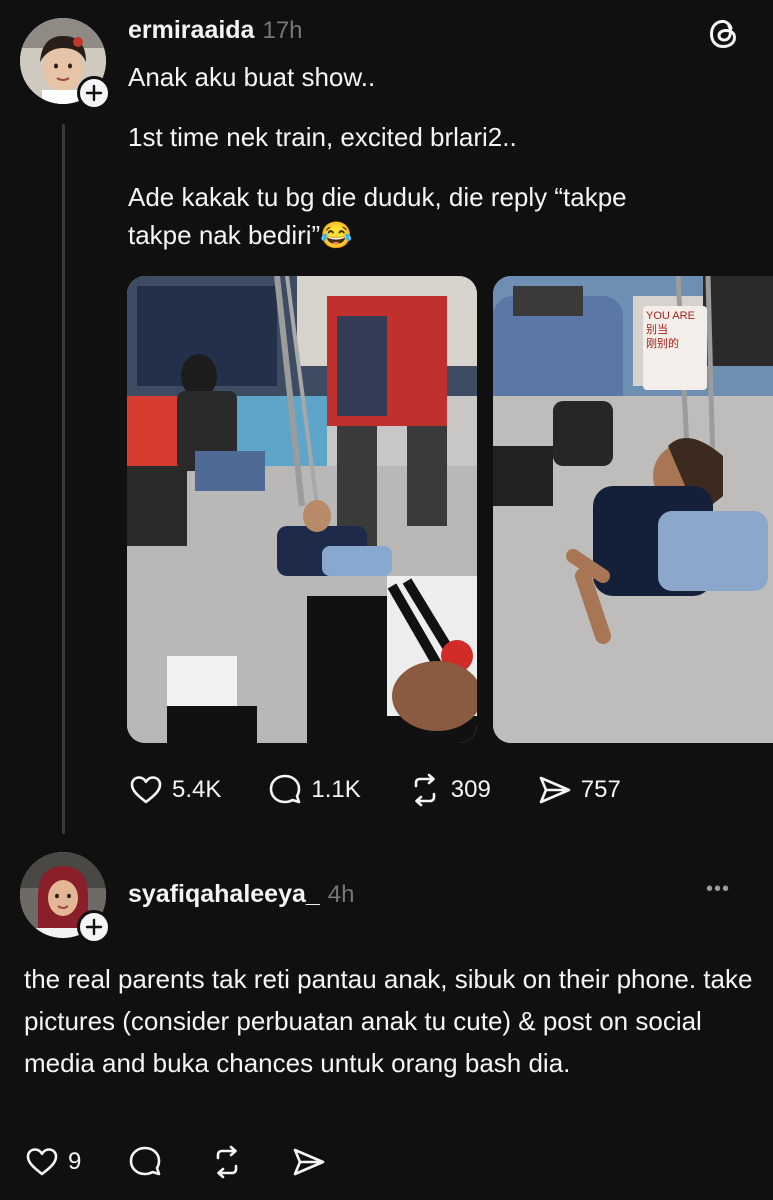 Image resolution: width=773 pixels, height=1200 pixels. Describe the element at coordinates (718, 889) in the screenshot. I see `more-icon: •••` at that location.